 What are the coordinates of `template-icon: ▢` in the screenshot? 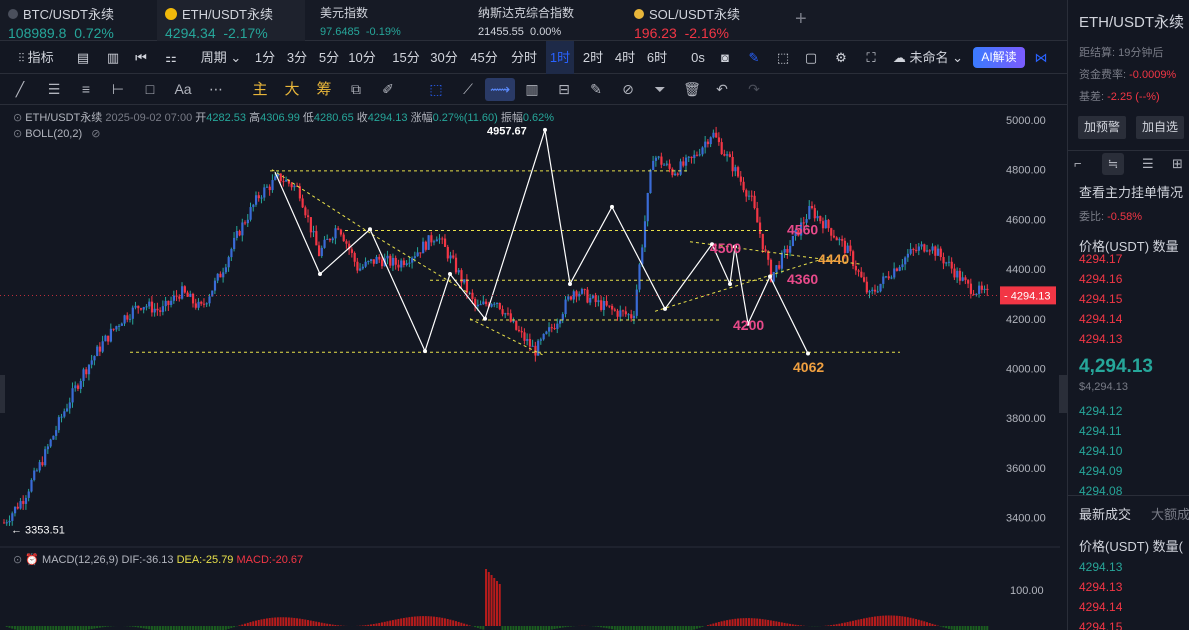 It's located at (811, 57).